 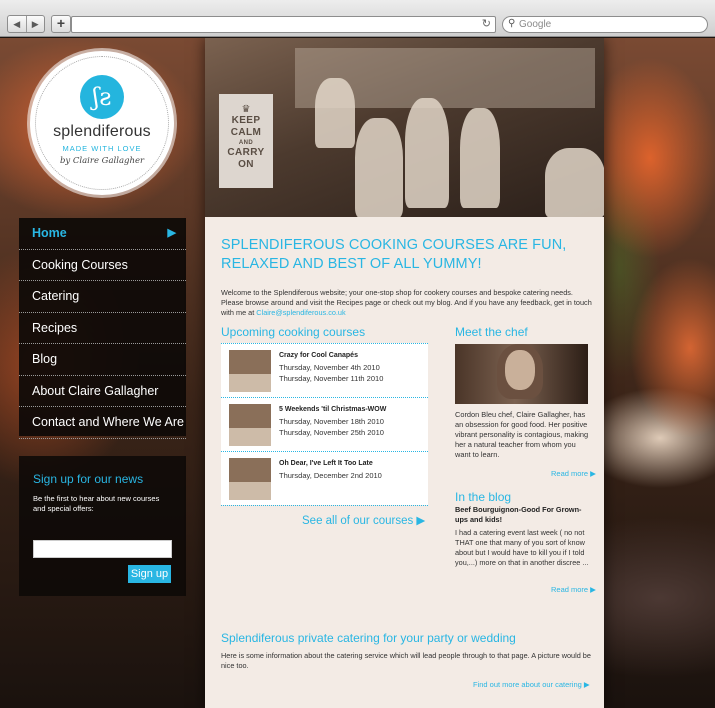 What do you see at coordinates (102, 97) in the screenshot?
I see `logo-mark-icon: ʃƨ` at bounding box center [102, 97].